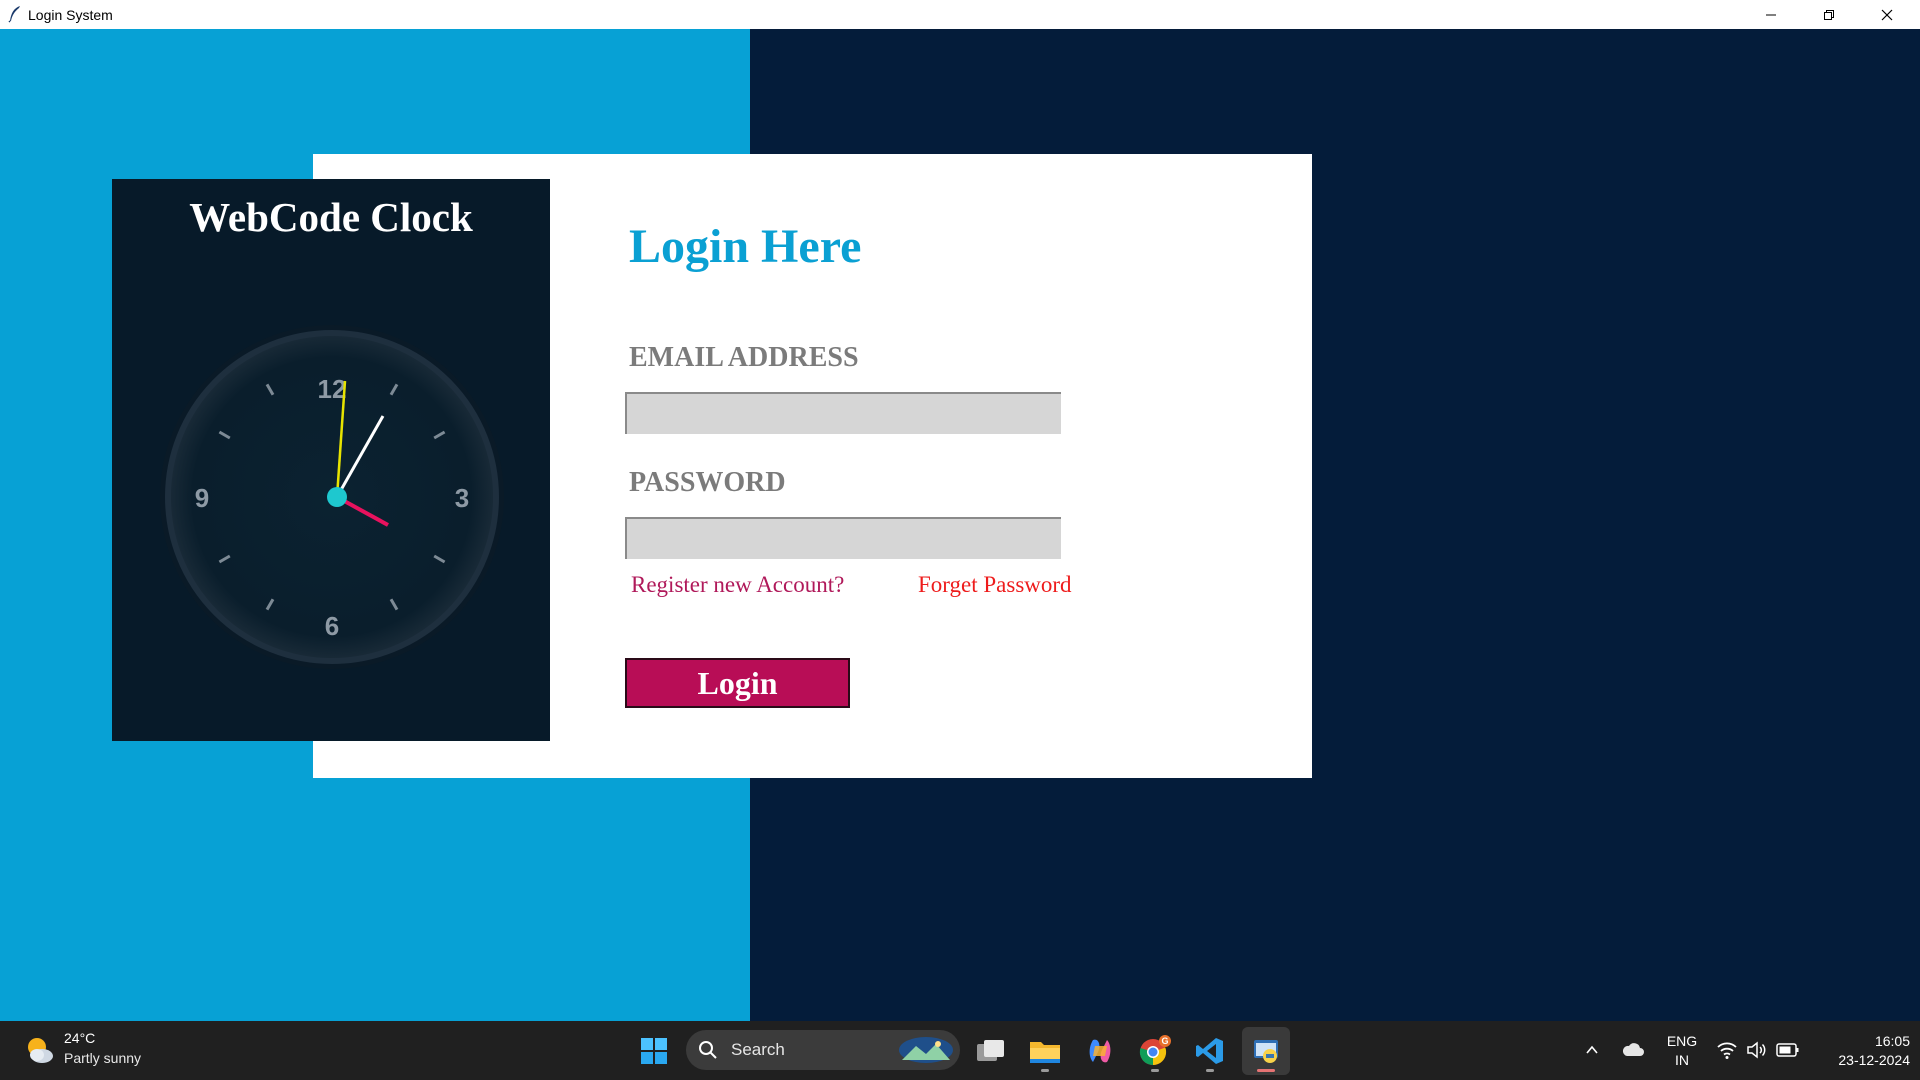 The image size is (1920, 1080). What do you see at coordinates (1682, 1041) in the screenshot?
I see `language-code: ENG` at bounding box center [1682, 1041].